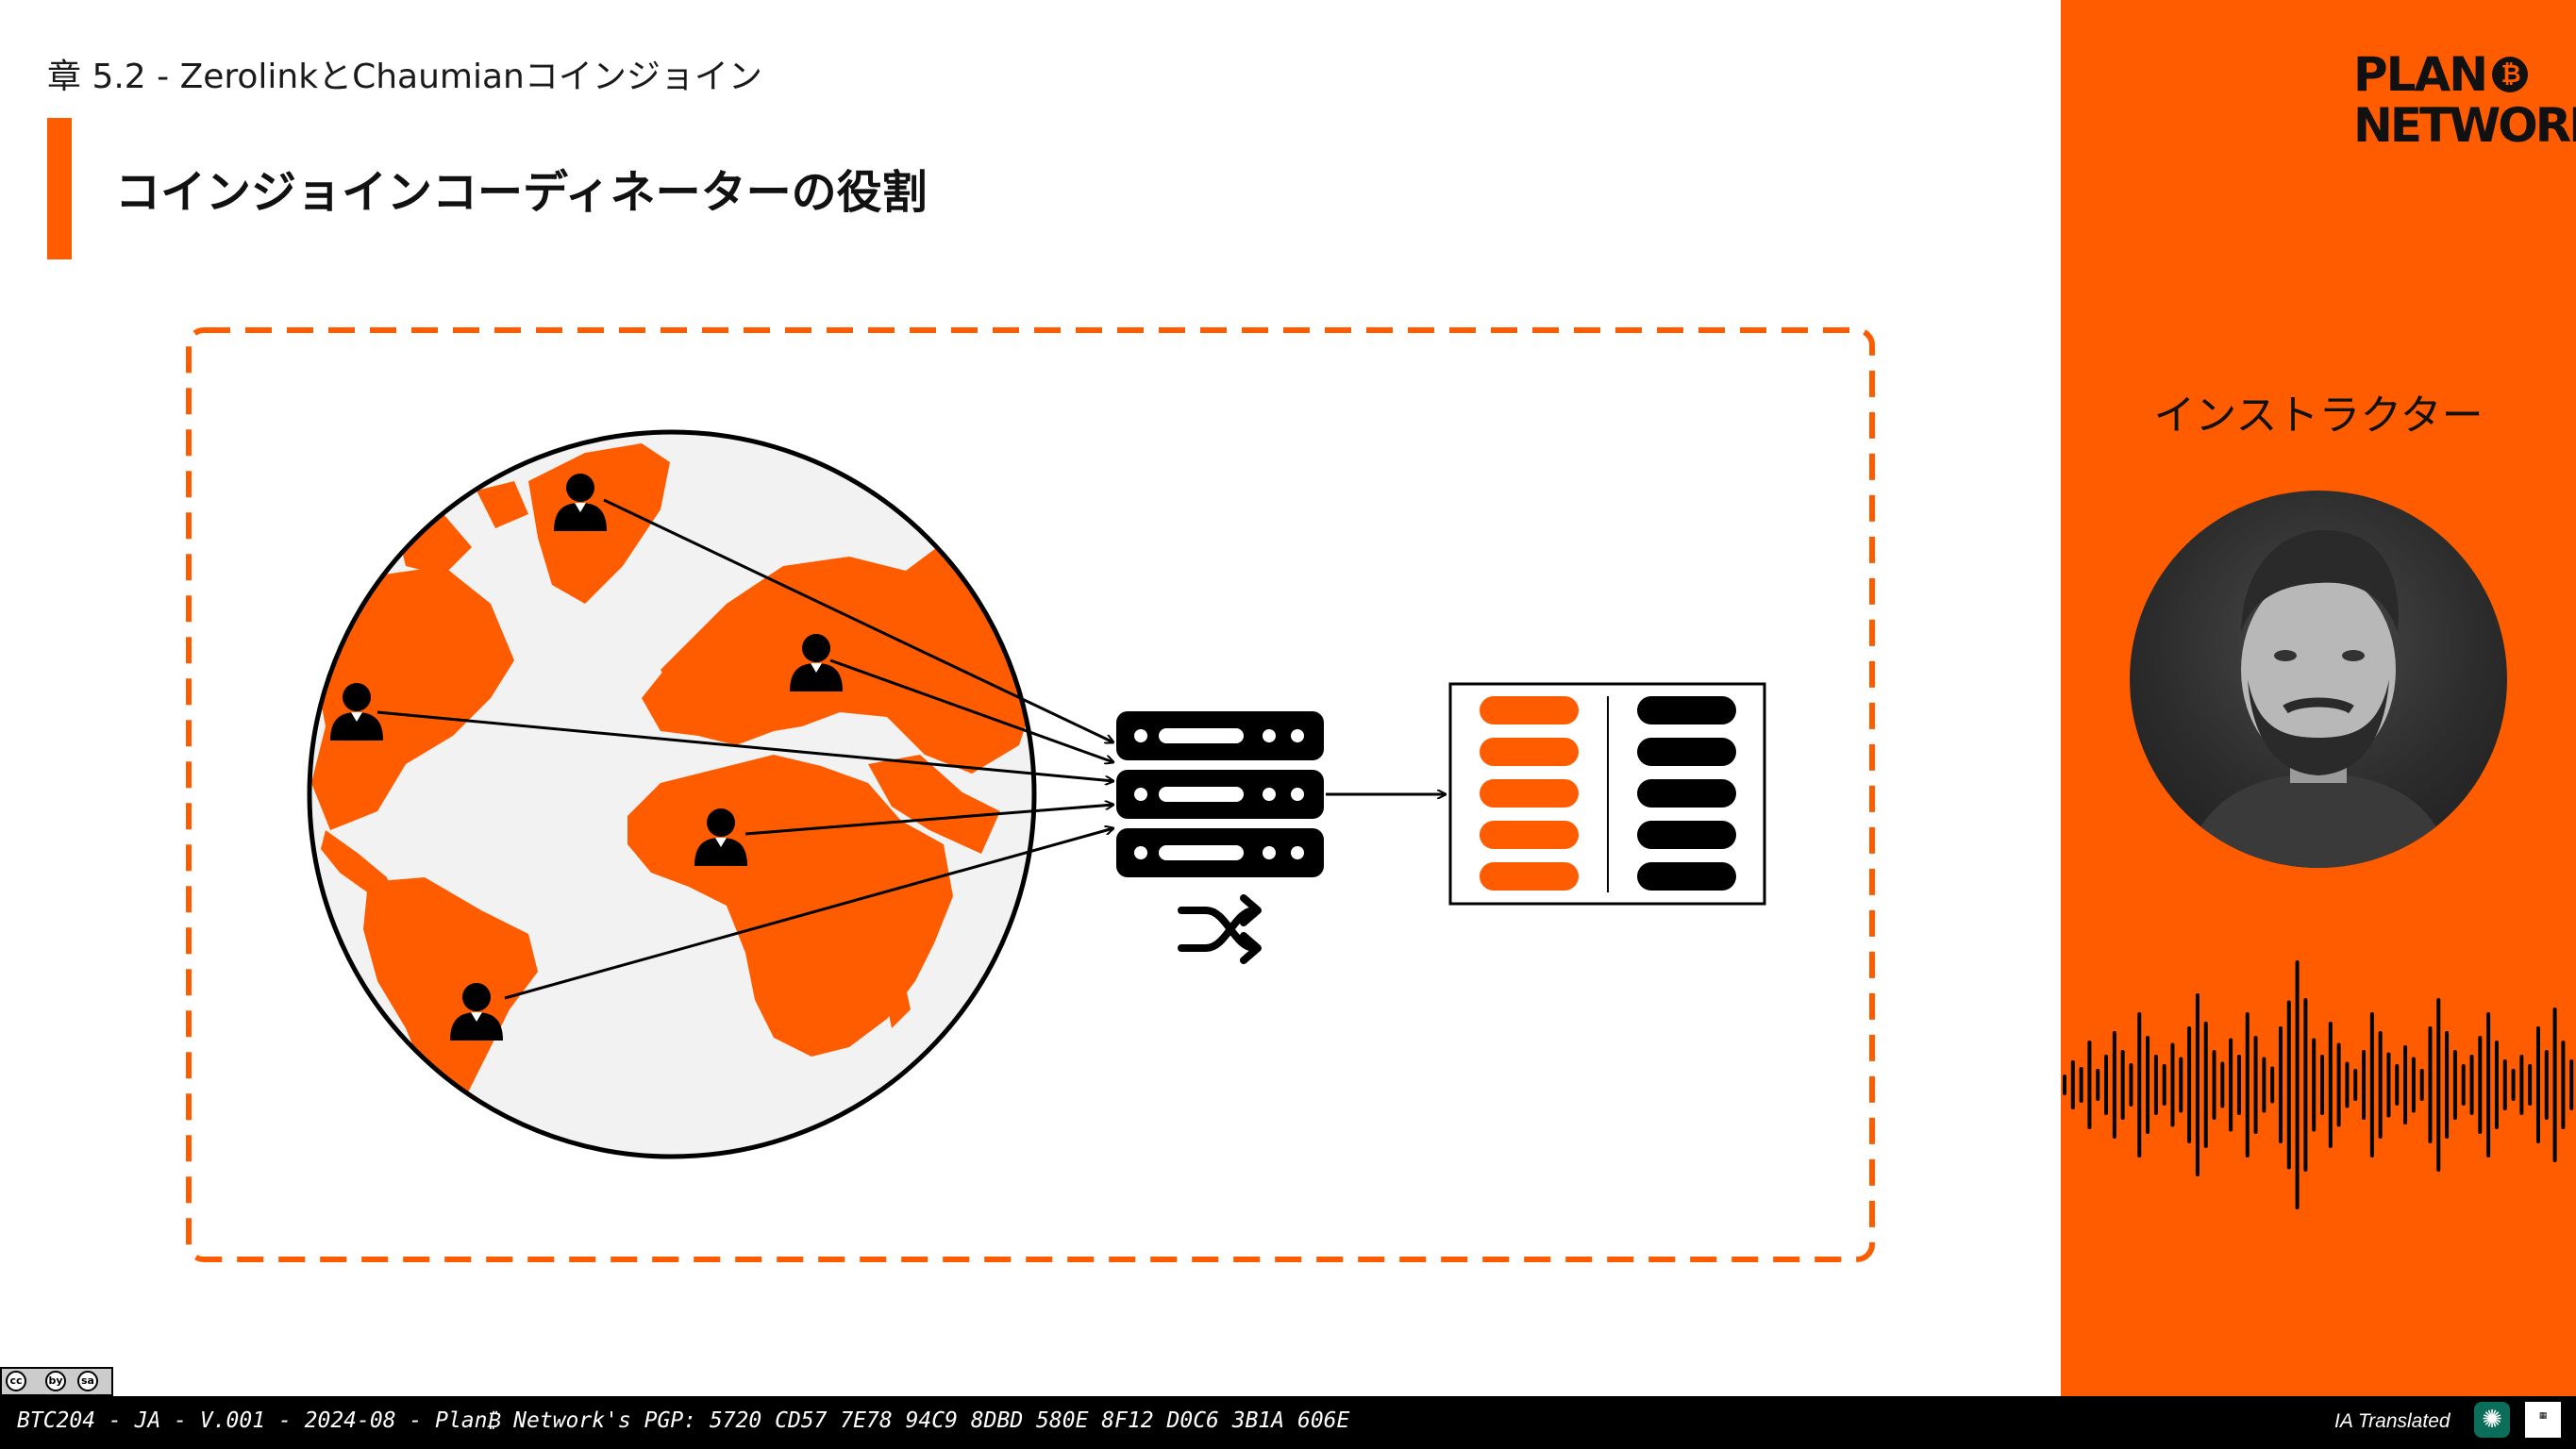  I want to click on globe-icon, so click(672, 794).